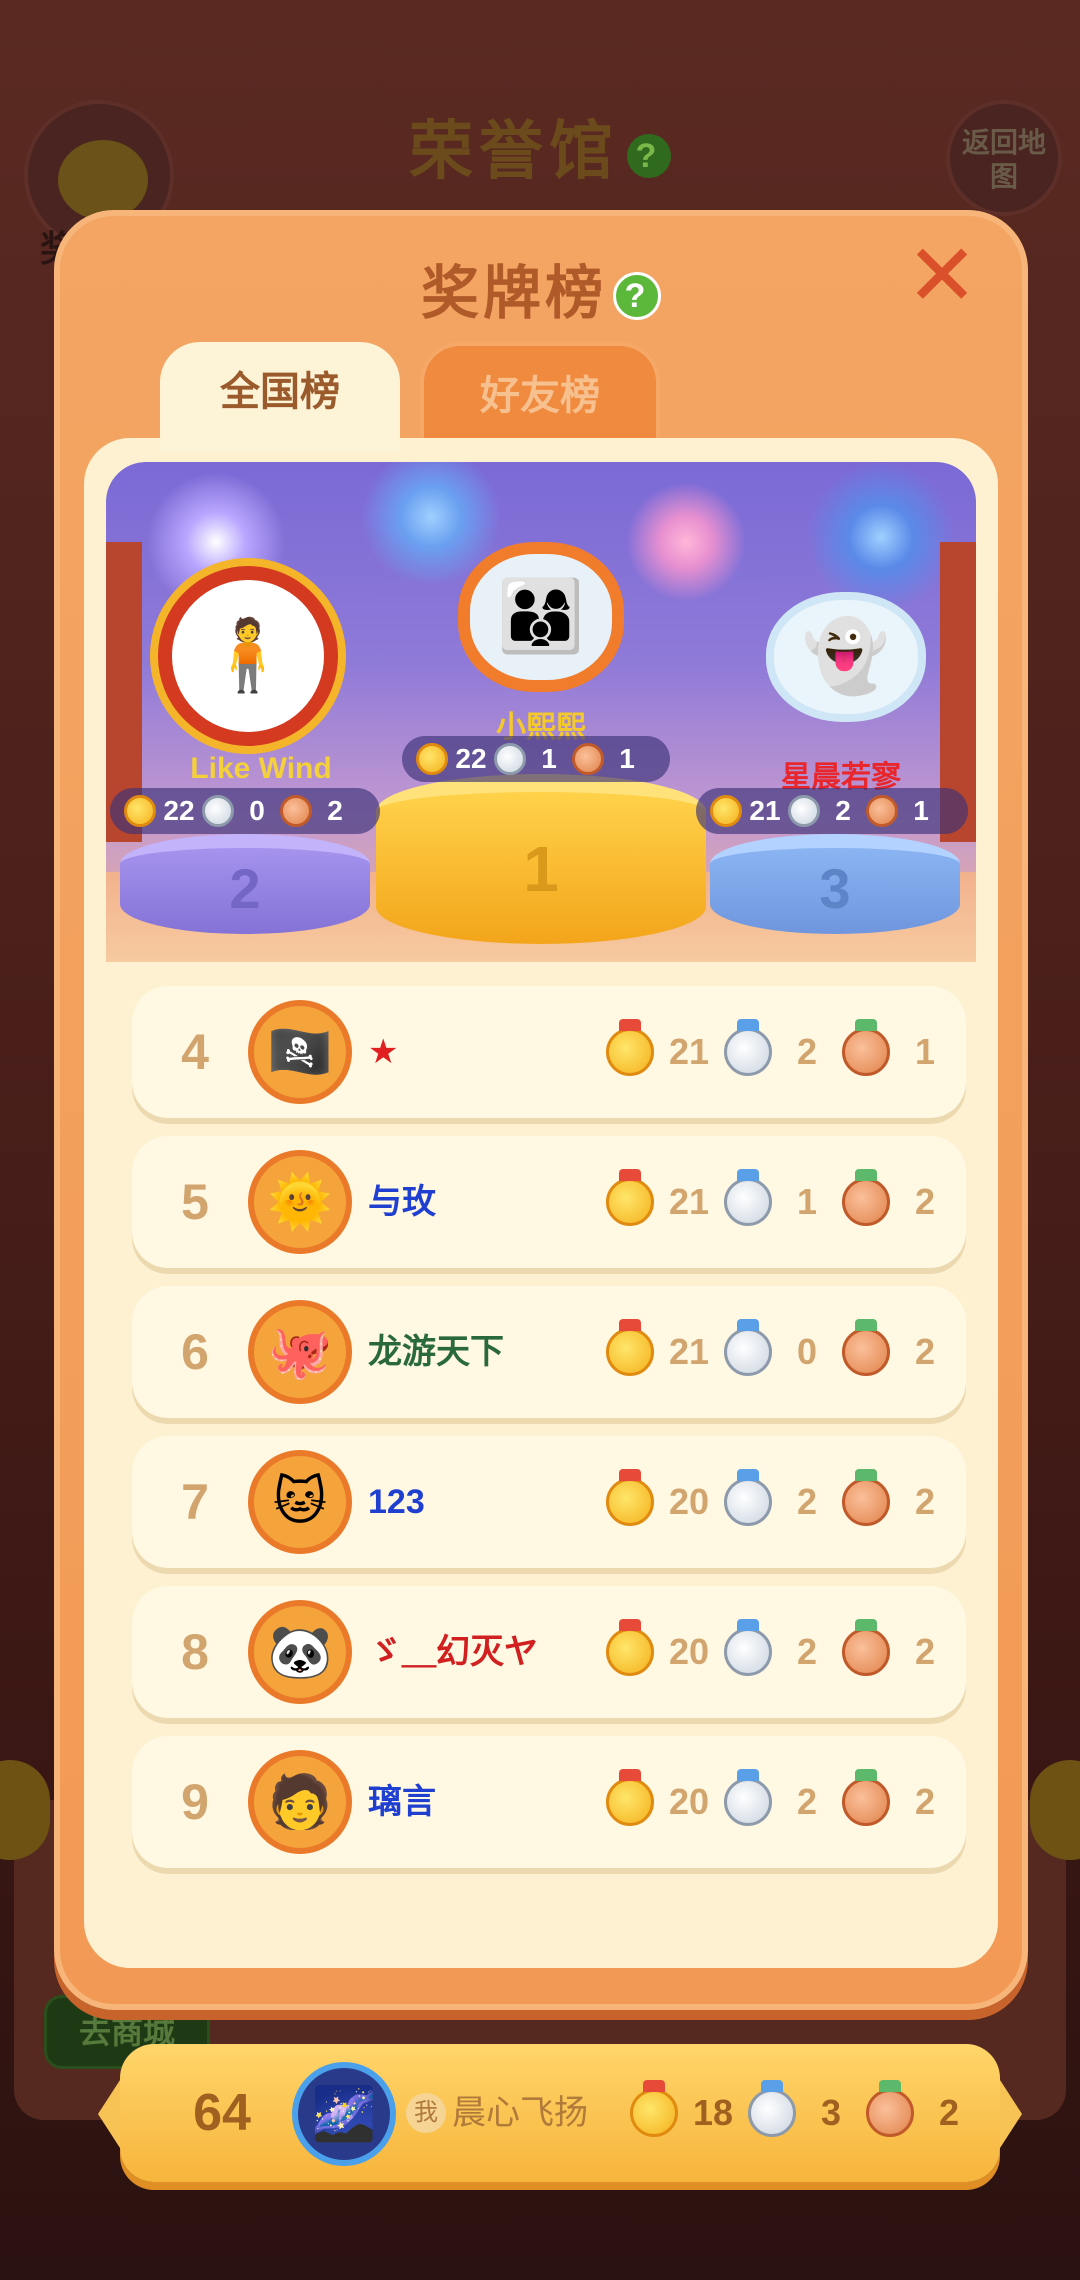 This screenshot has width=1080, height=2280. What do you see at coordinates (426, 2113) in the screenshot?
I see `me-badge: 我` at bounding box center [426, 2113].